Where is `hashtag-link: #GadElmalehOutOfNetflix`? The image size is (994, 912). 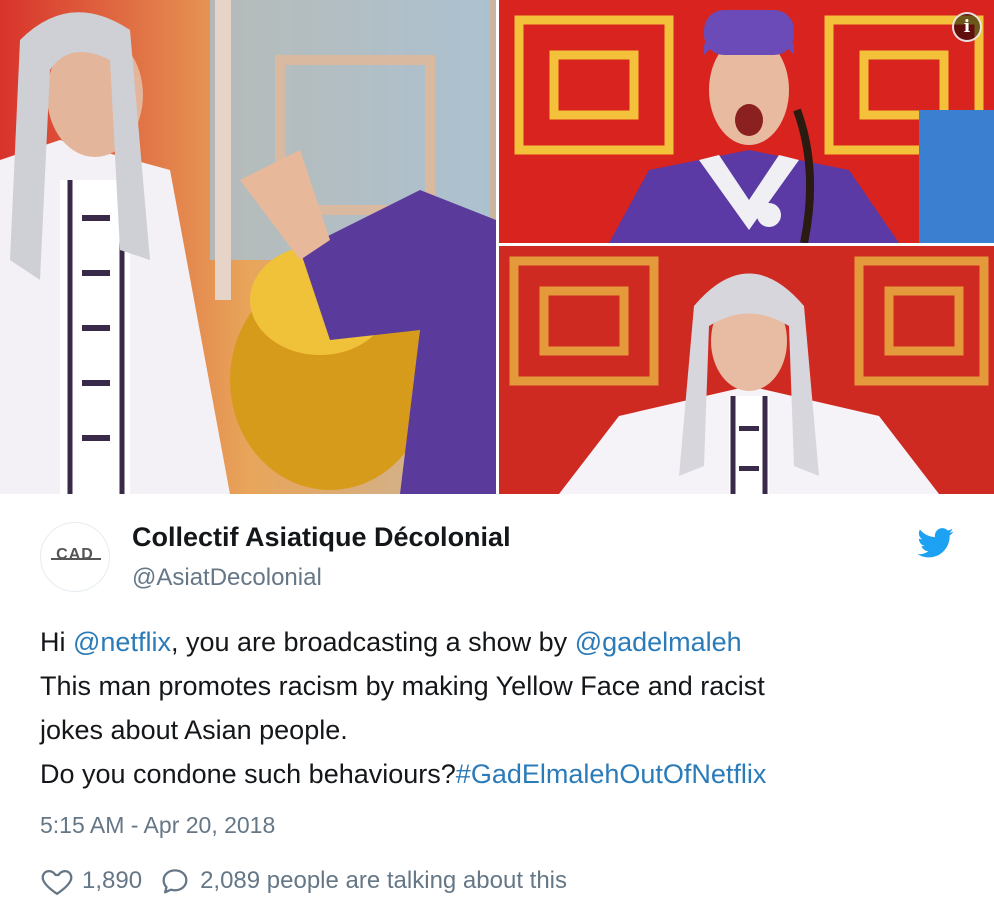
hashtag-link: #GadElmalehOutOfNetflix is located at coordinates (611, 774).